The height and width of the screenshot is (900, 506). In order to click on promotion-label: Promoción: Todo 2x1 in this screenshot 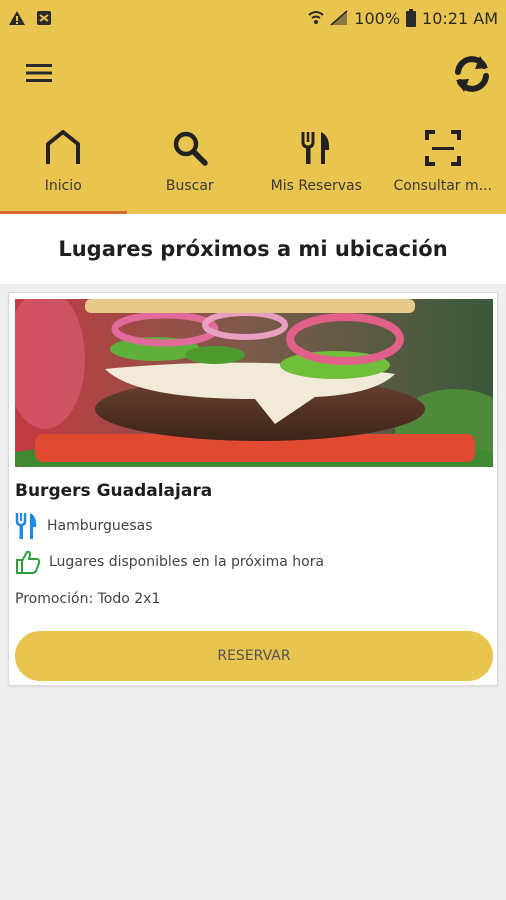, I will do `click(88, 599)`.